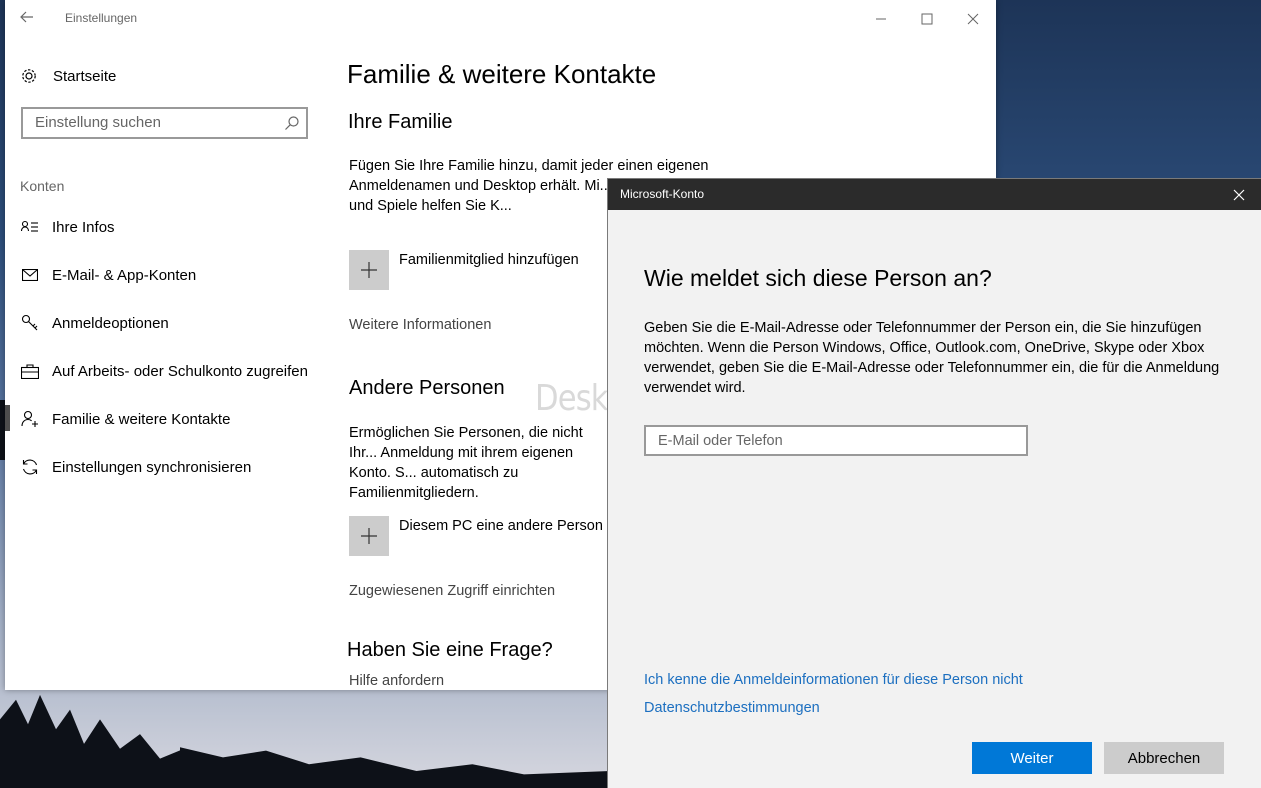 This screenshot has height=788, width=1261. I want to click on more-info-link: Weitere Informationen, so click(420, 325).